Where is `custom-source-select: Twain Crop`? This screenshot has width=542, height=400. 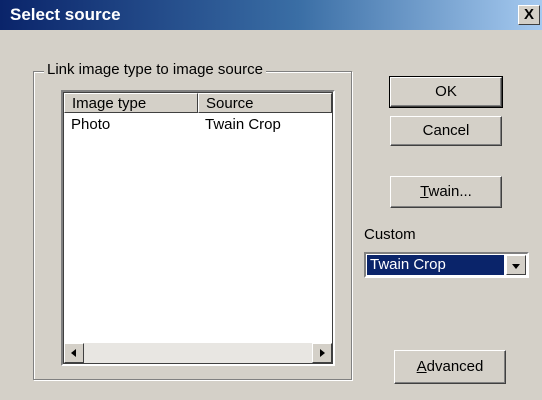
custom-source-select: Twain Crop is located at coordinates (446, 265).